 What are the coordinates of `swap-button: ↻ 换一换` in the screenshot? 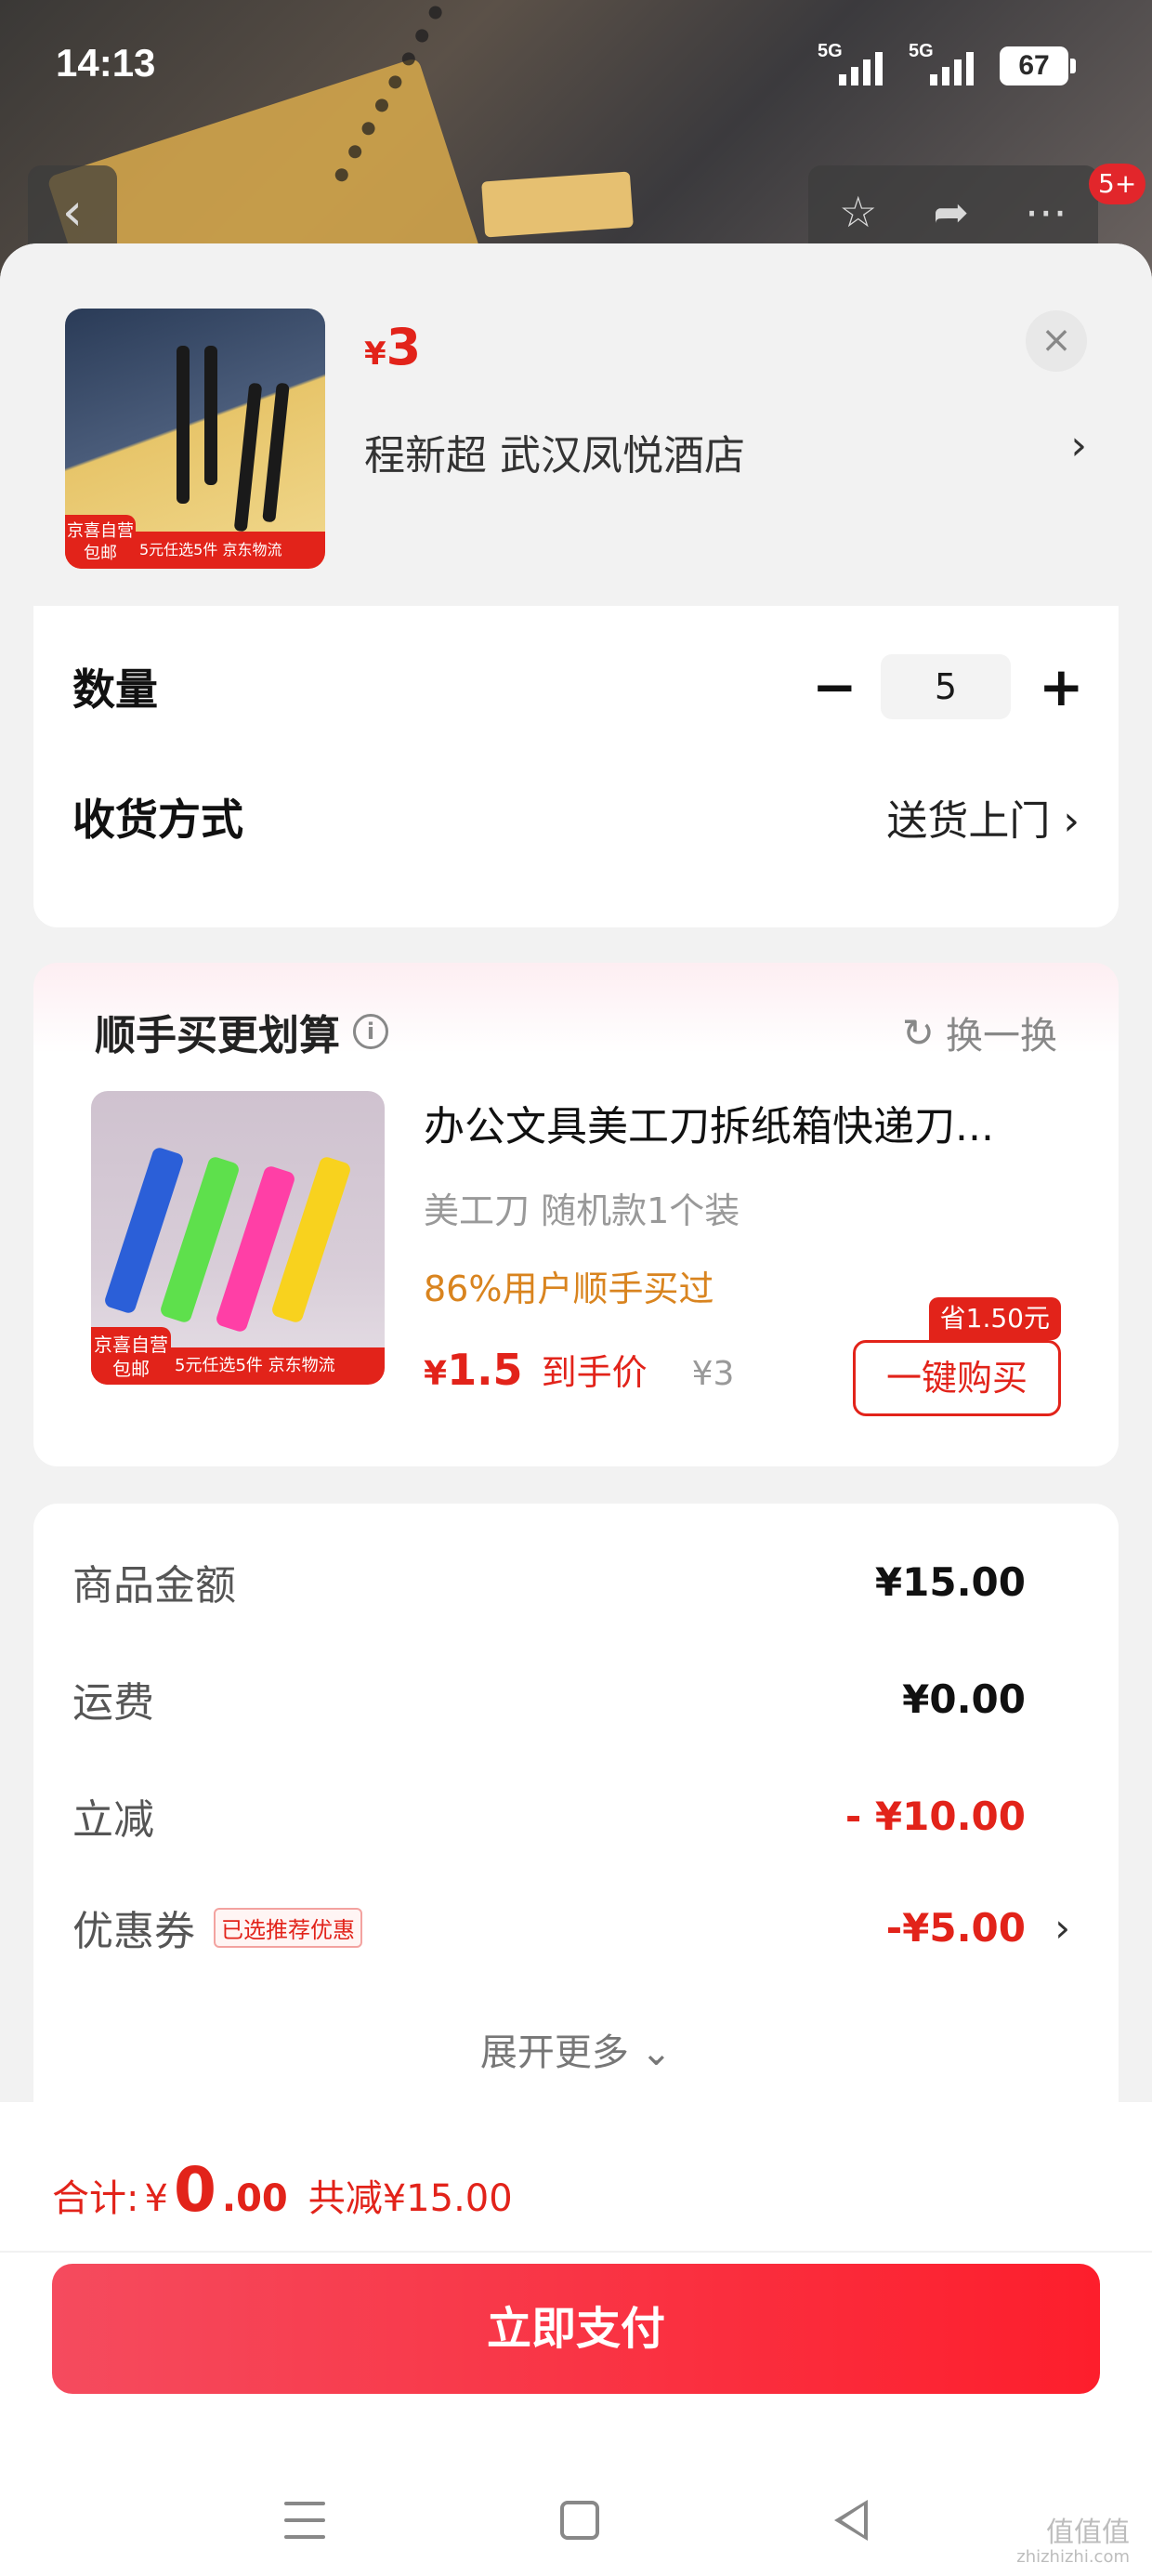 It's located at (979, 1032).